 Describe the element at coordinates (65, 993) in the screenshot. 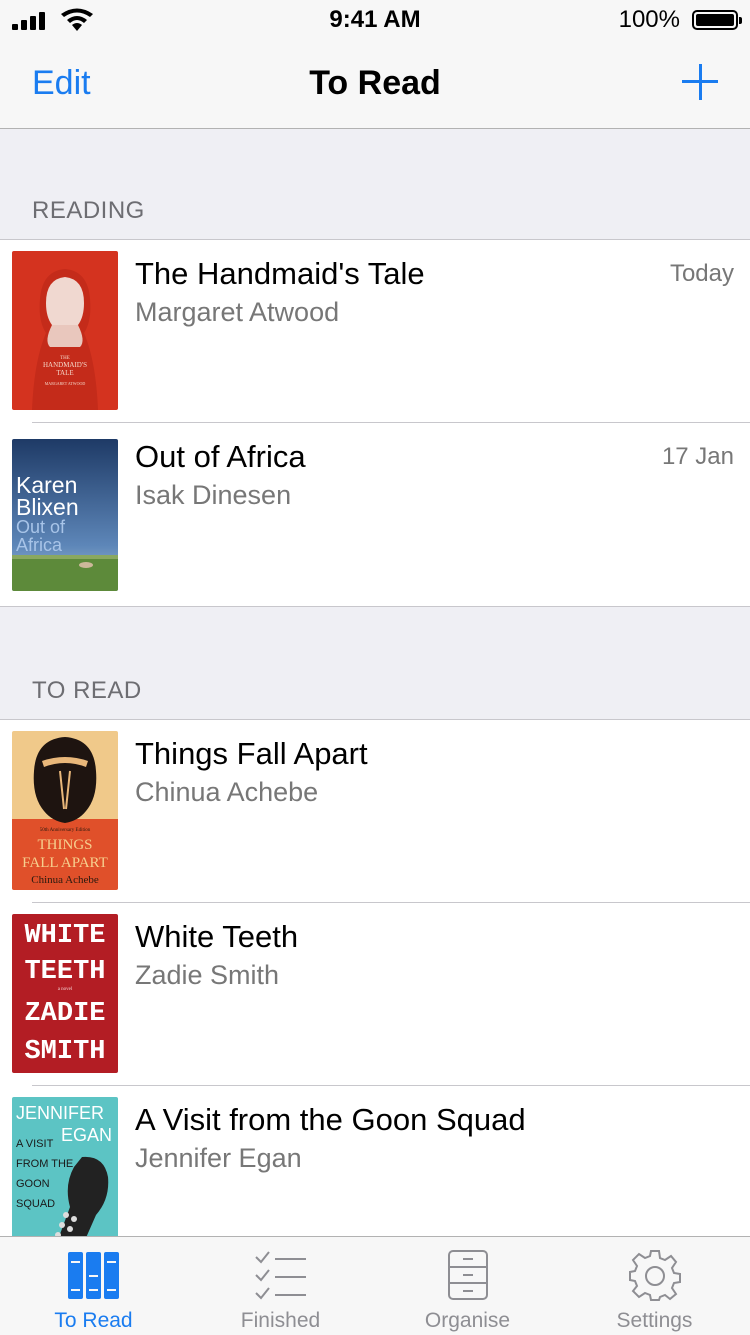

I see `book-cover-image: WHITE TEETH a novel ZADIE SMITH` at that location.